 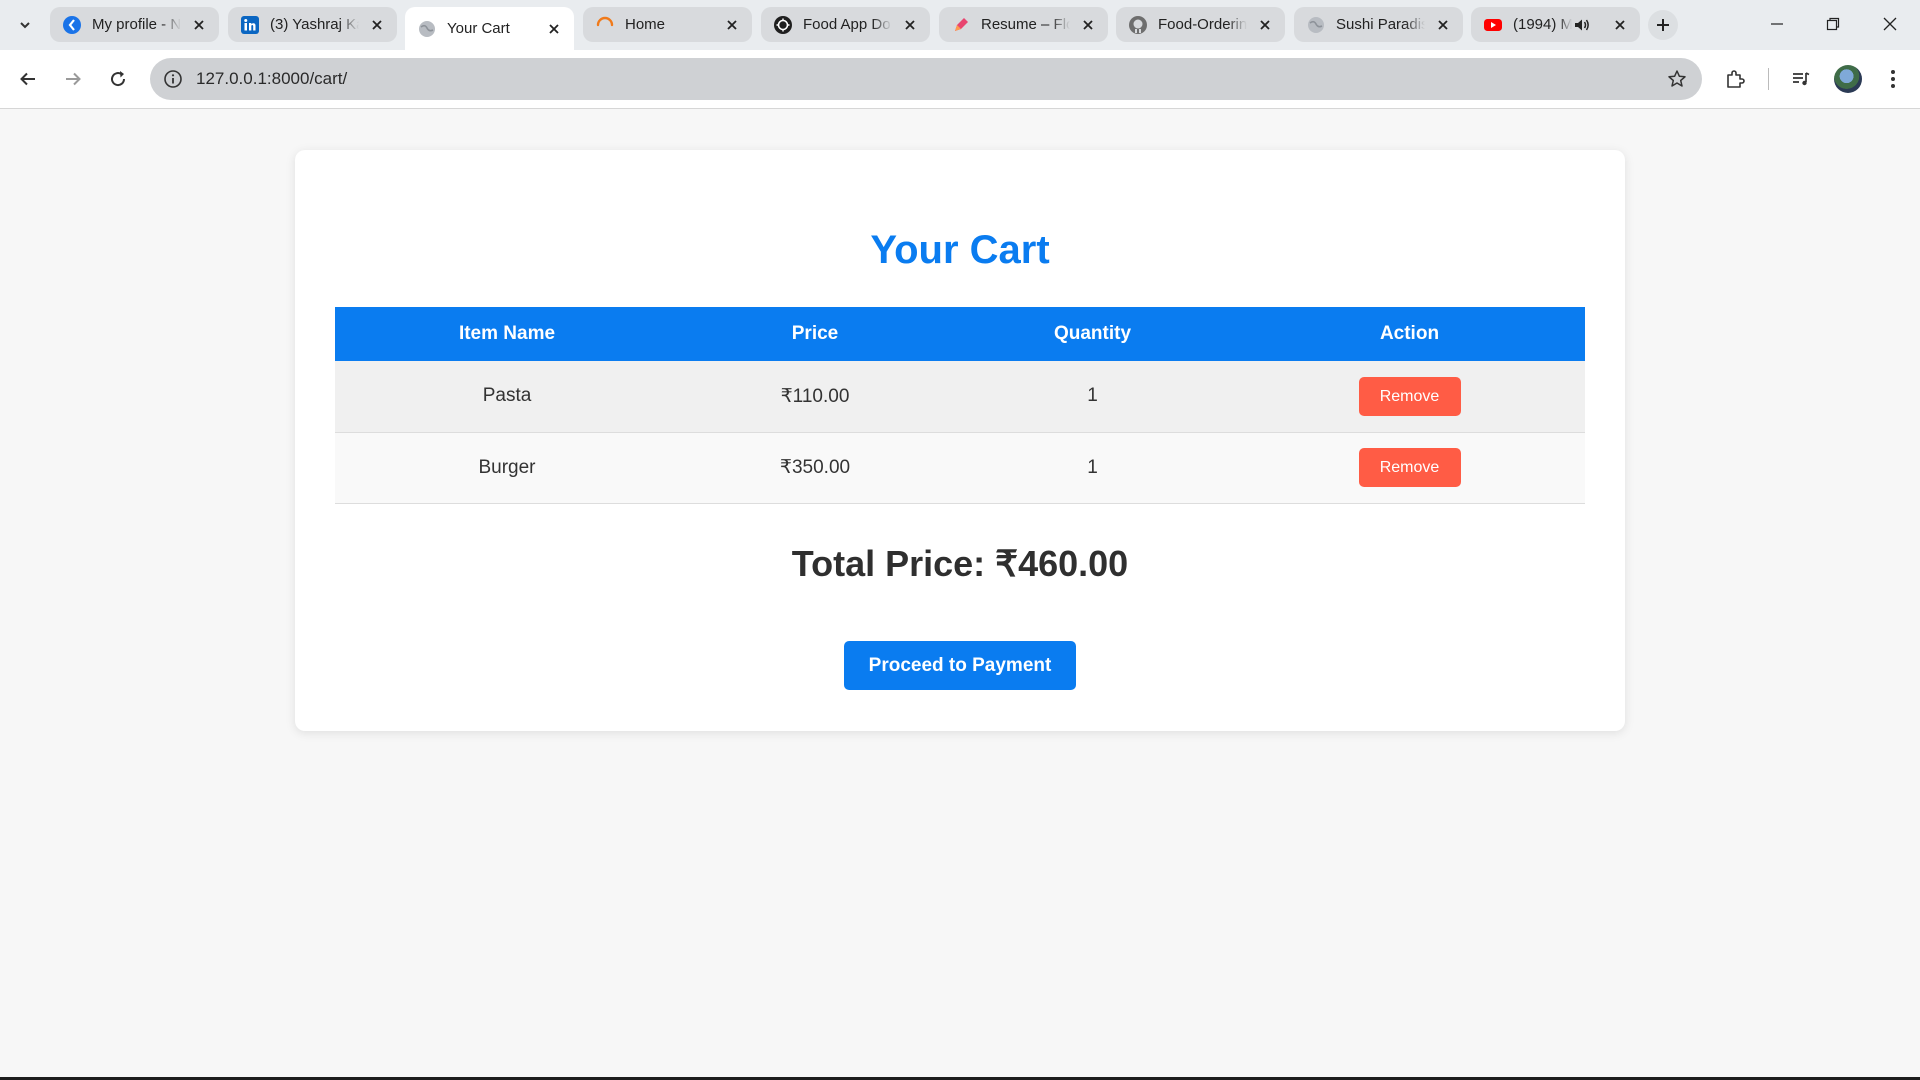 I want to click on table-row: Pasta ₹110.00 1 Remove, so click(x=960, y=397).